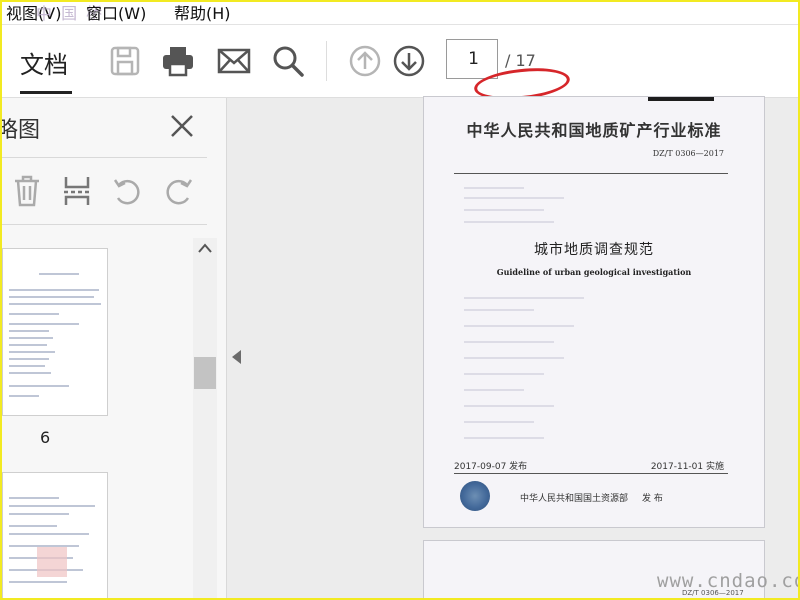  Describe the element at coordinates (475, 496) in the screenshot. I see `ministry-seal-icon` at that location.